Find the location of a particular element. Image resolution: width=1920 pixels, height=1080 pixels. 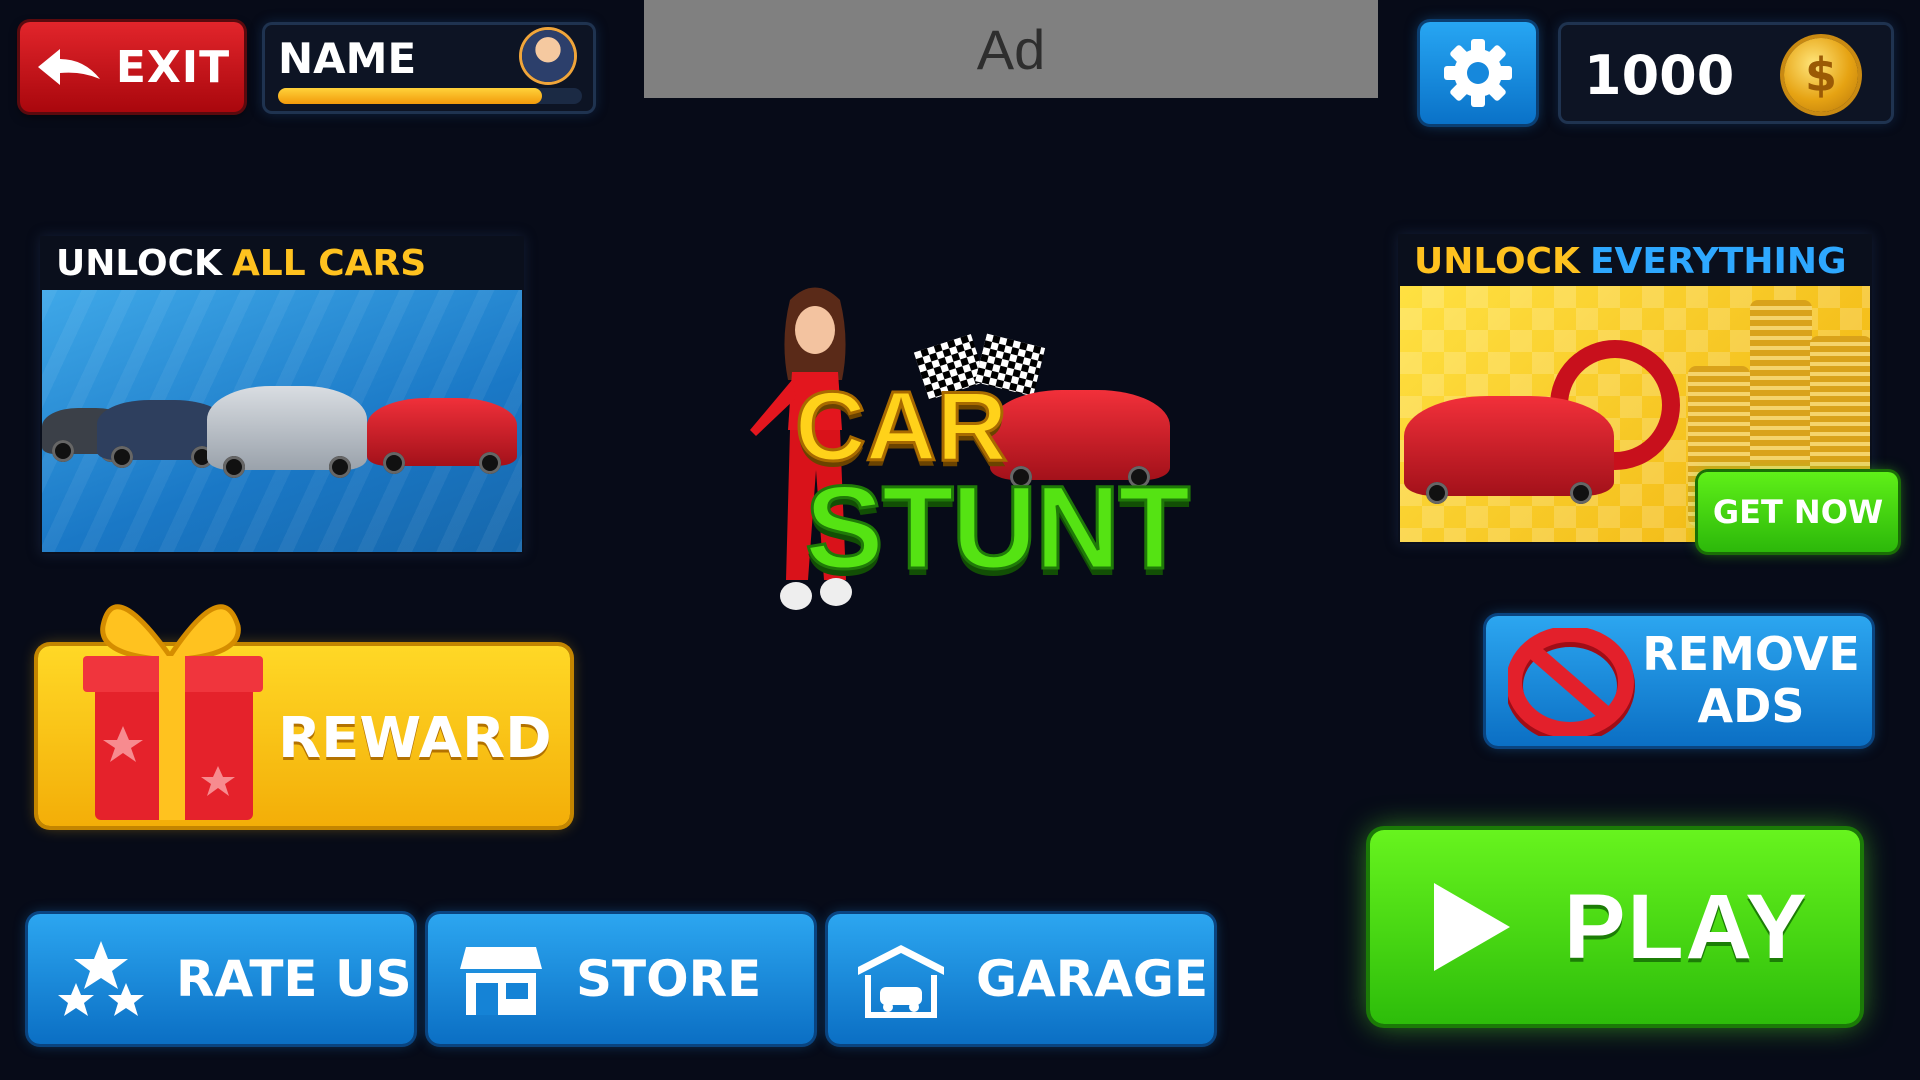

store-button: STORE is located at coordinates (621, 979).